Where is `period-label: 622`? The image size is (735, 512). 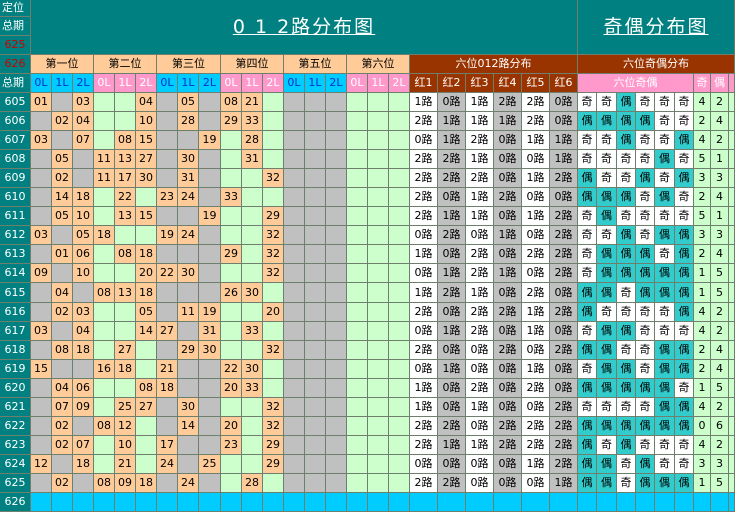 period-label: 622 is located at coordinates (15, 426).